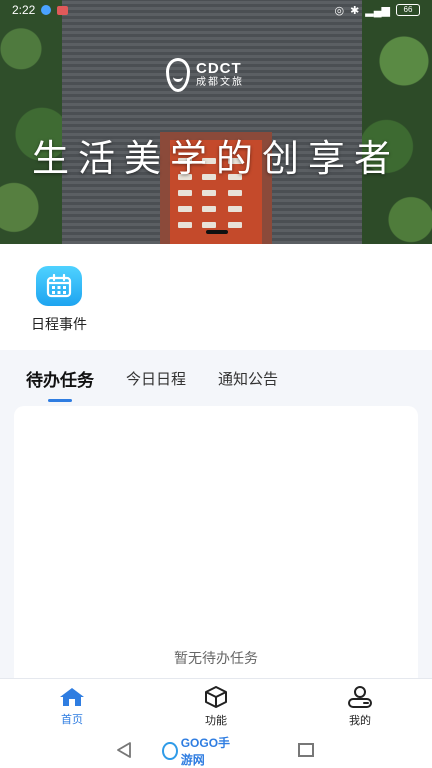 The image size is (432, 768). I want to click on signal-icon: ▂▄▆, so click(377, 10).